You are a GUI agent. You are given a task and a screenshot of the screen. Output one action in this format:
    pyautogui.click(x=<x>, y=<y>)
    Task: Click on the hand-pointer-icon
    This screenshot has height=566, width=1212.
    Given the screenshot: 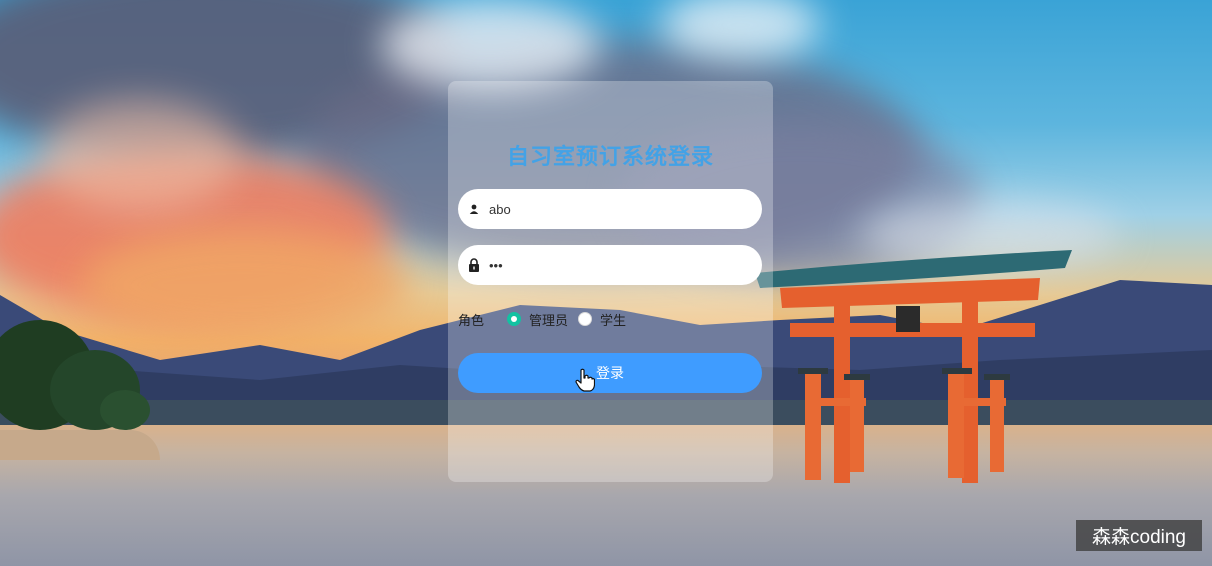 What is the action you would take?
    pyautogui.click(x=585, y=380)
    